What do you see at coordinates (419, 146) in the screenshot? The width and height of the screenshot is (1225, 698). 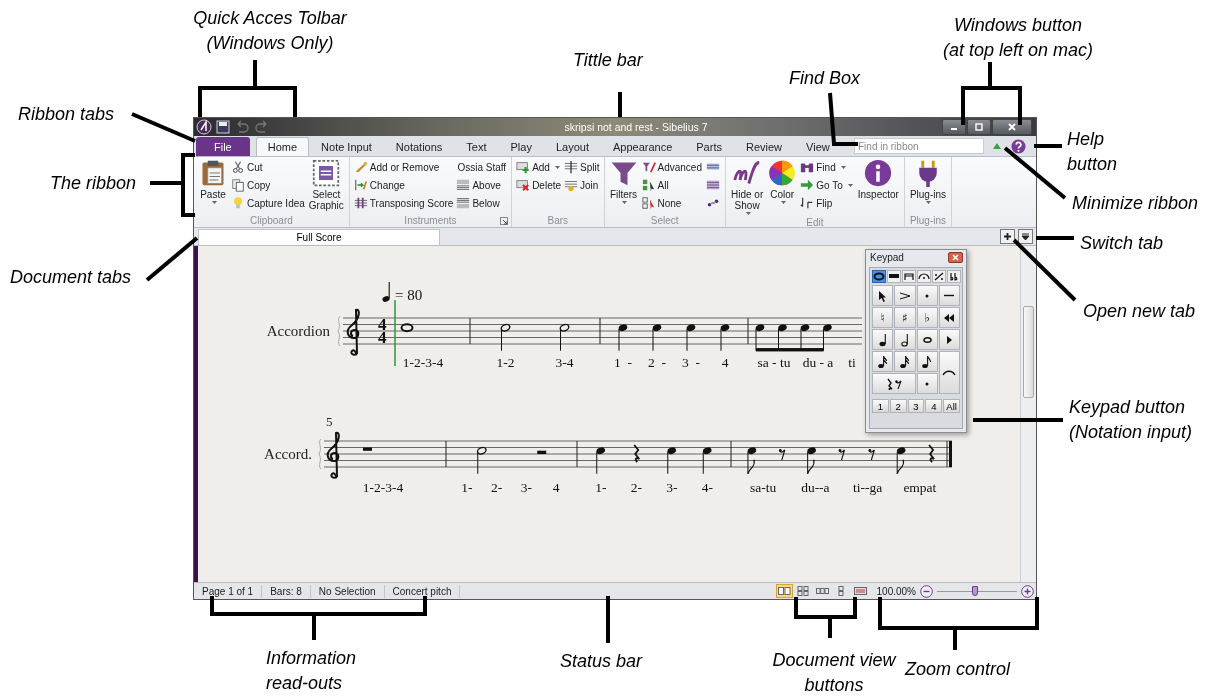 I see `ribbon-tab: Notations` at bounding box center [419, 146].